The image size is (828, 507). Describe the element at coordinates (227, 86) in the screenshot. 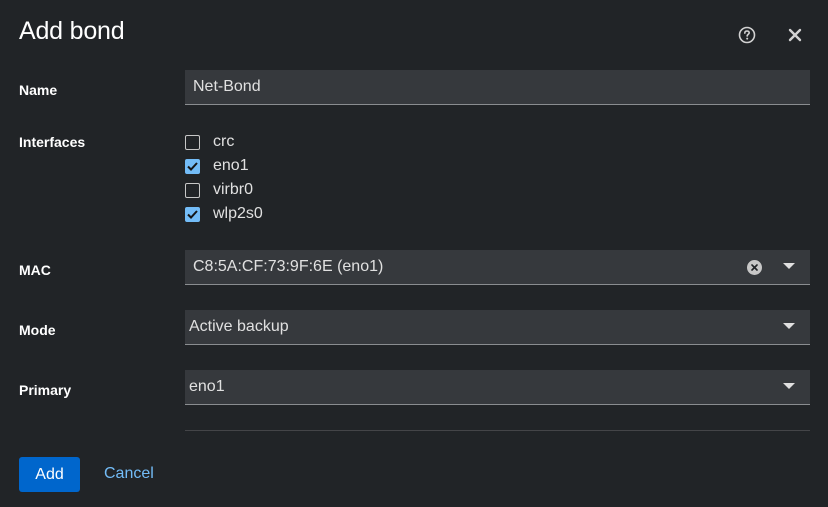

I see `name-input-value: Net-Bond` at that location.